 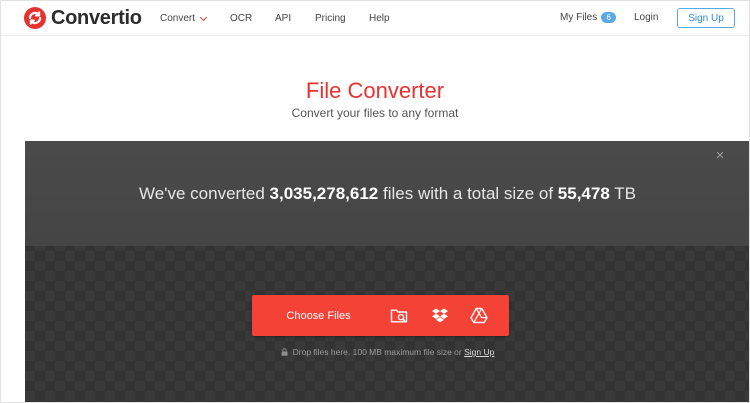 I want to click on nav-help: Help, so click(x=379, y=18).